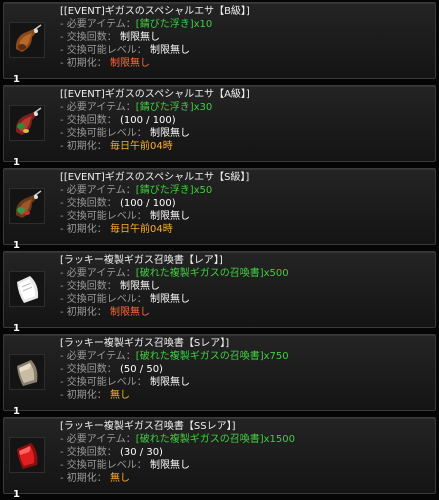 The width and height of the screenshot is (439, 500). I want to click on item-title: [[EVENT]ギガスのスペシャルエサ【A級】], so click(155, 94).